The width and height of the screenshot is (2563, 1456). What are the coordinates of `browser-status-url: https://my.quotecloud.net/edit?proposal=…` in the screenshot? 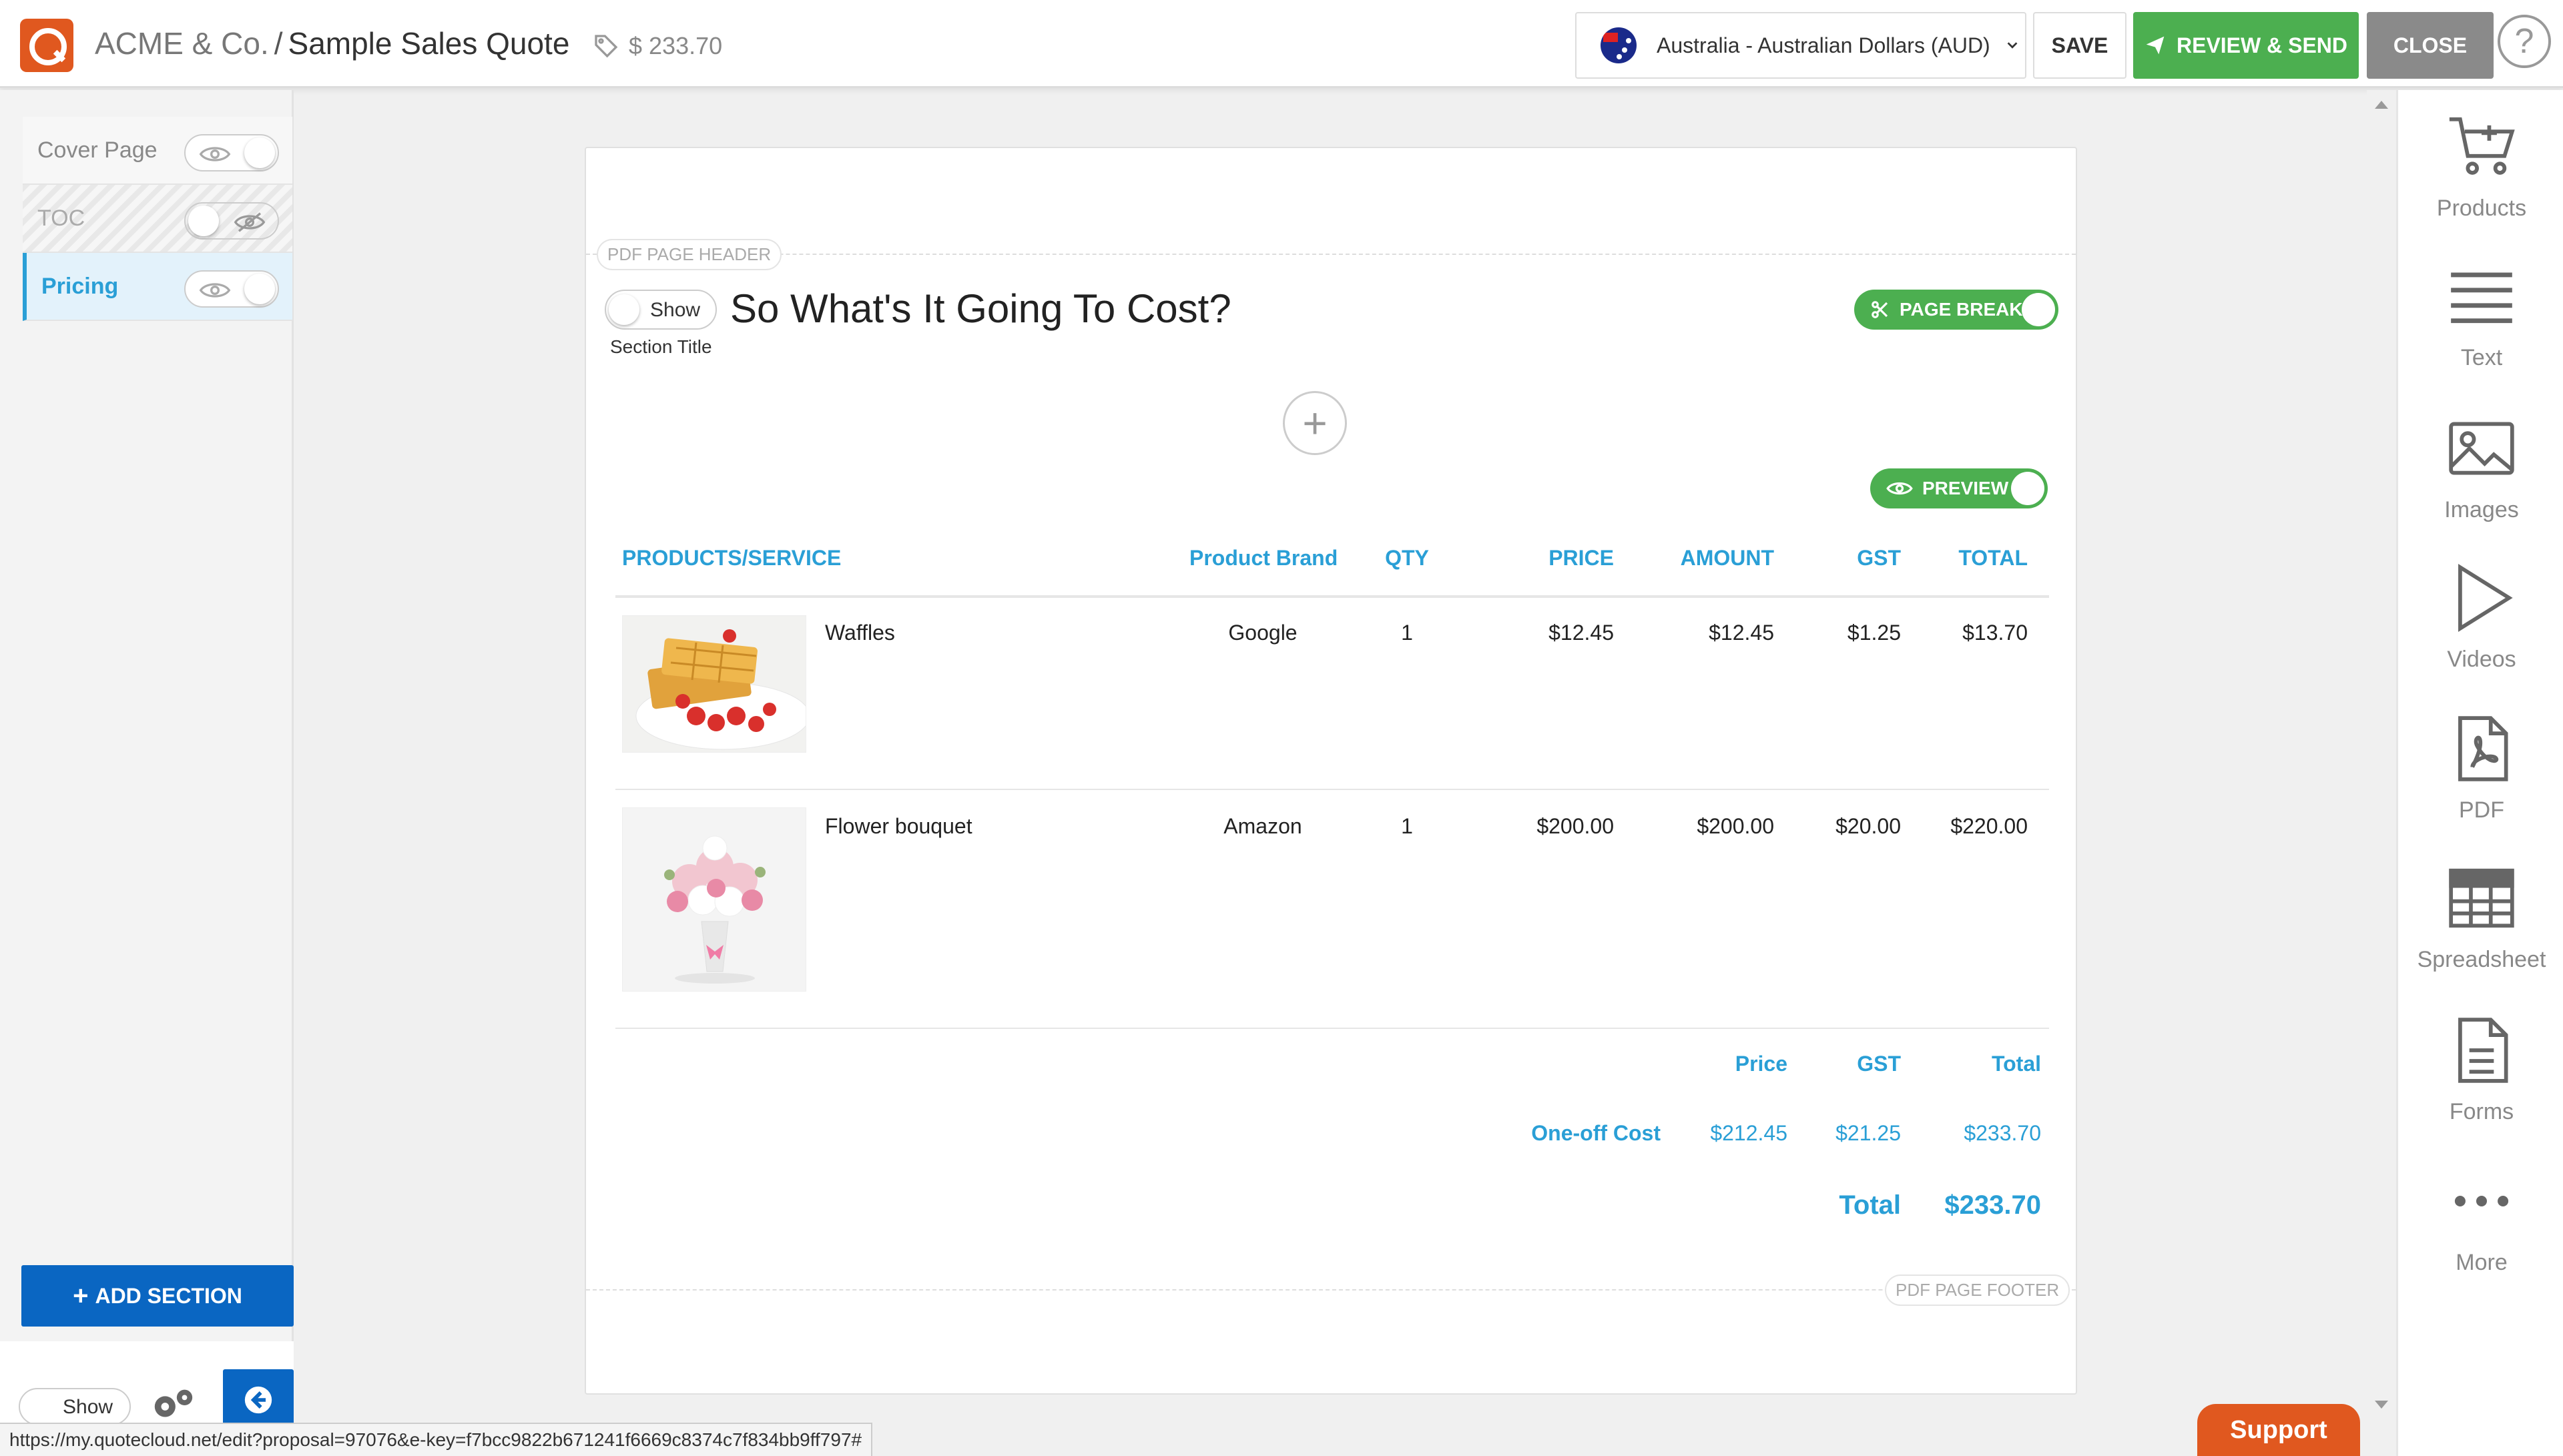 It's located at (436, 1439).